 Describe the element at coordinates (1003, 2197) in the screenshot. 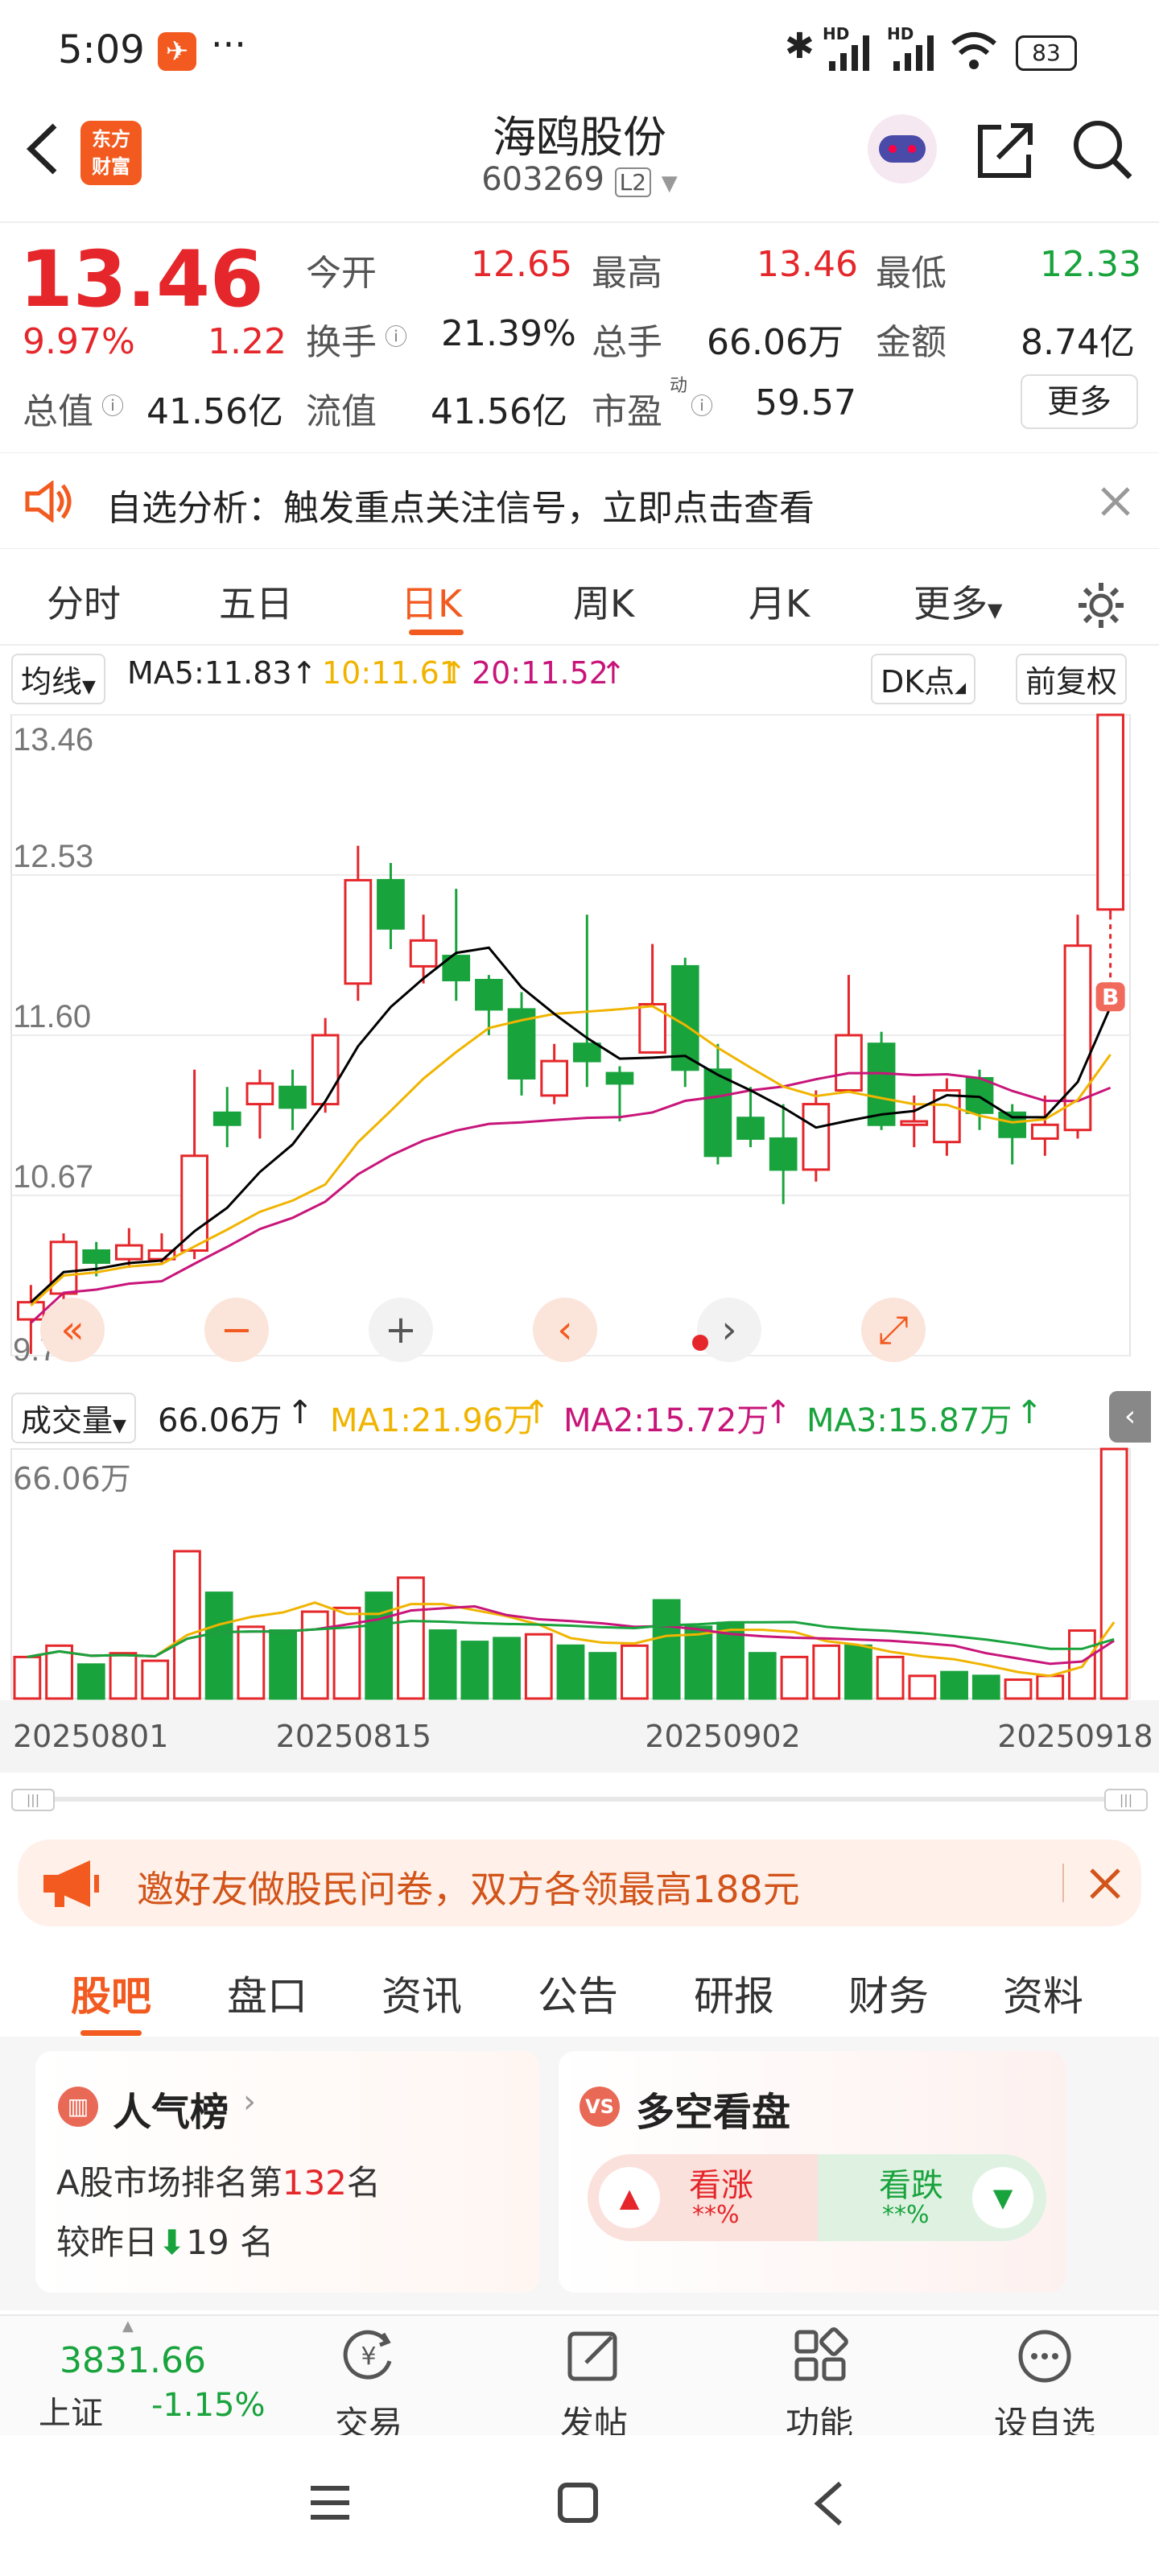

I see `triangle-down-icon: ▼` at that location.